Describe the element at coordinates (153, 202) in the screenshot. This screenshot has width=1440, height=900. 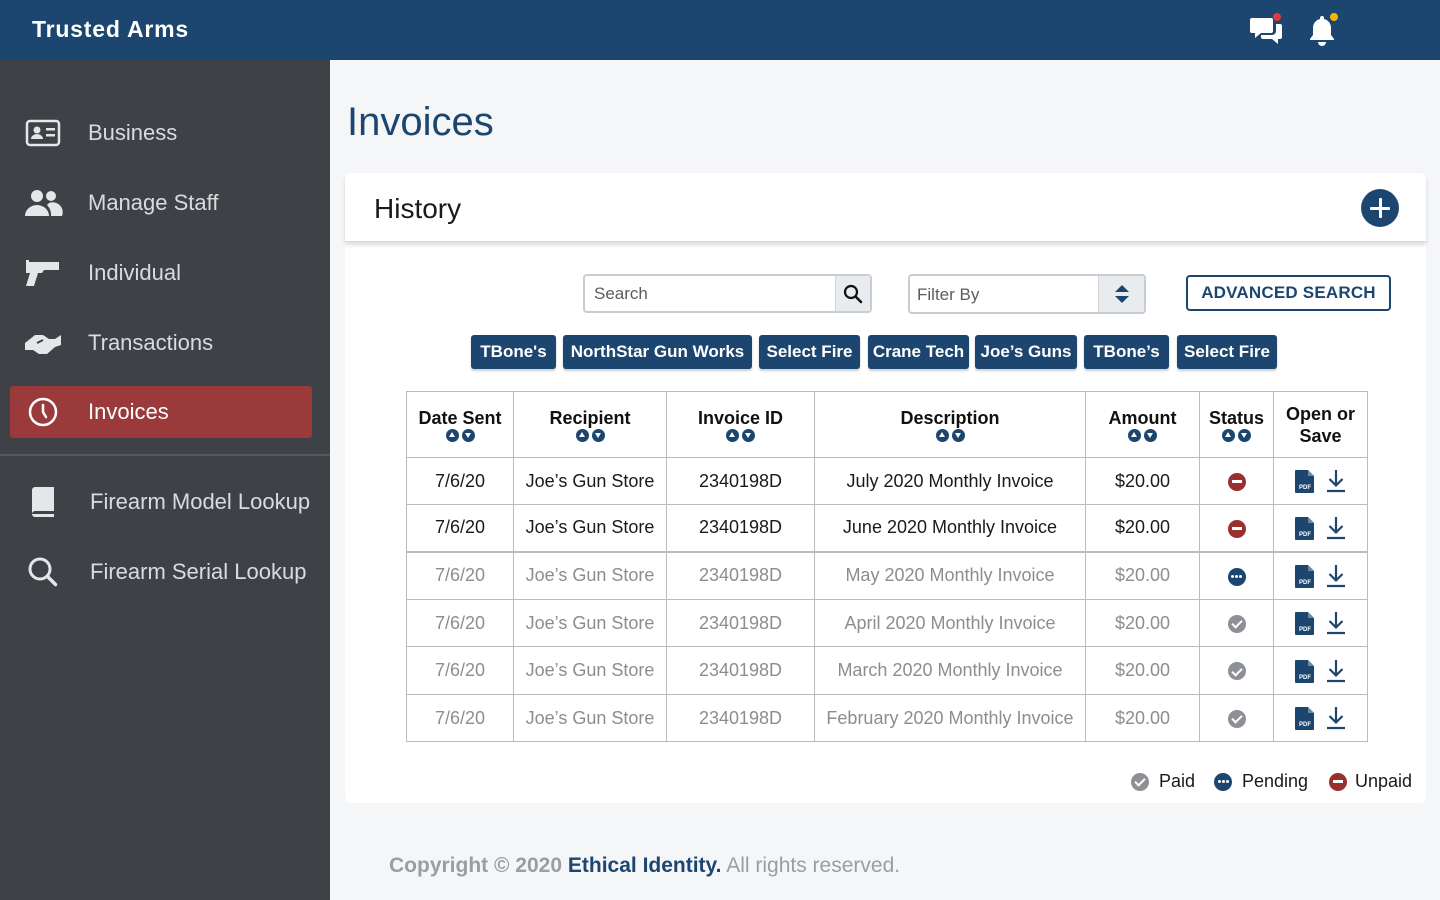
I see `sidebar-item-label: Manage Staff` at that location.